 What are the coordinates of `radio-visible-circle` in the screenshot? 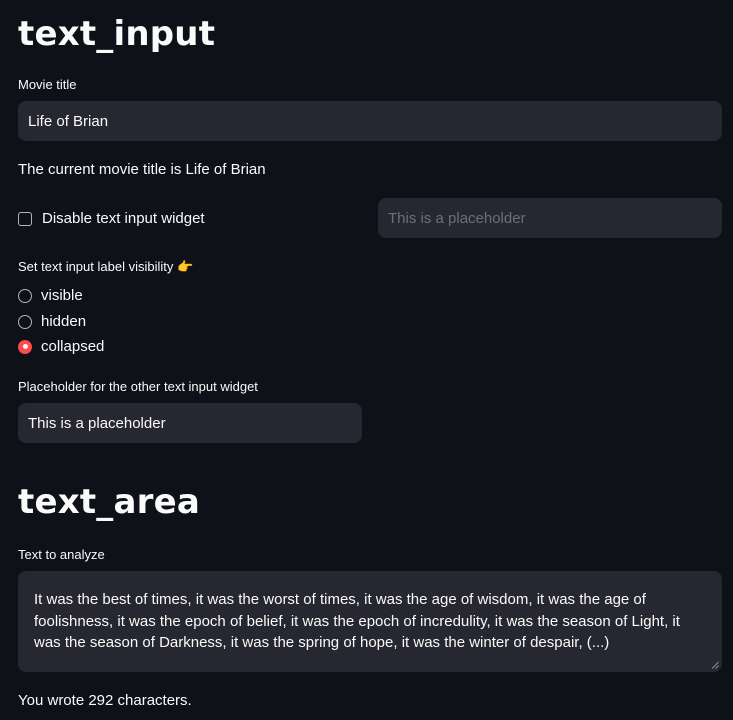 It's located at (25, 295).